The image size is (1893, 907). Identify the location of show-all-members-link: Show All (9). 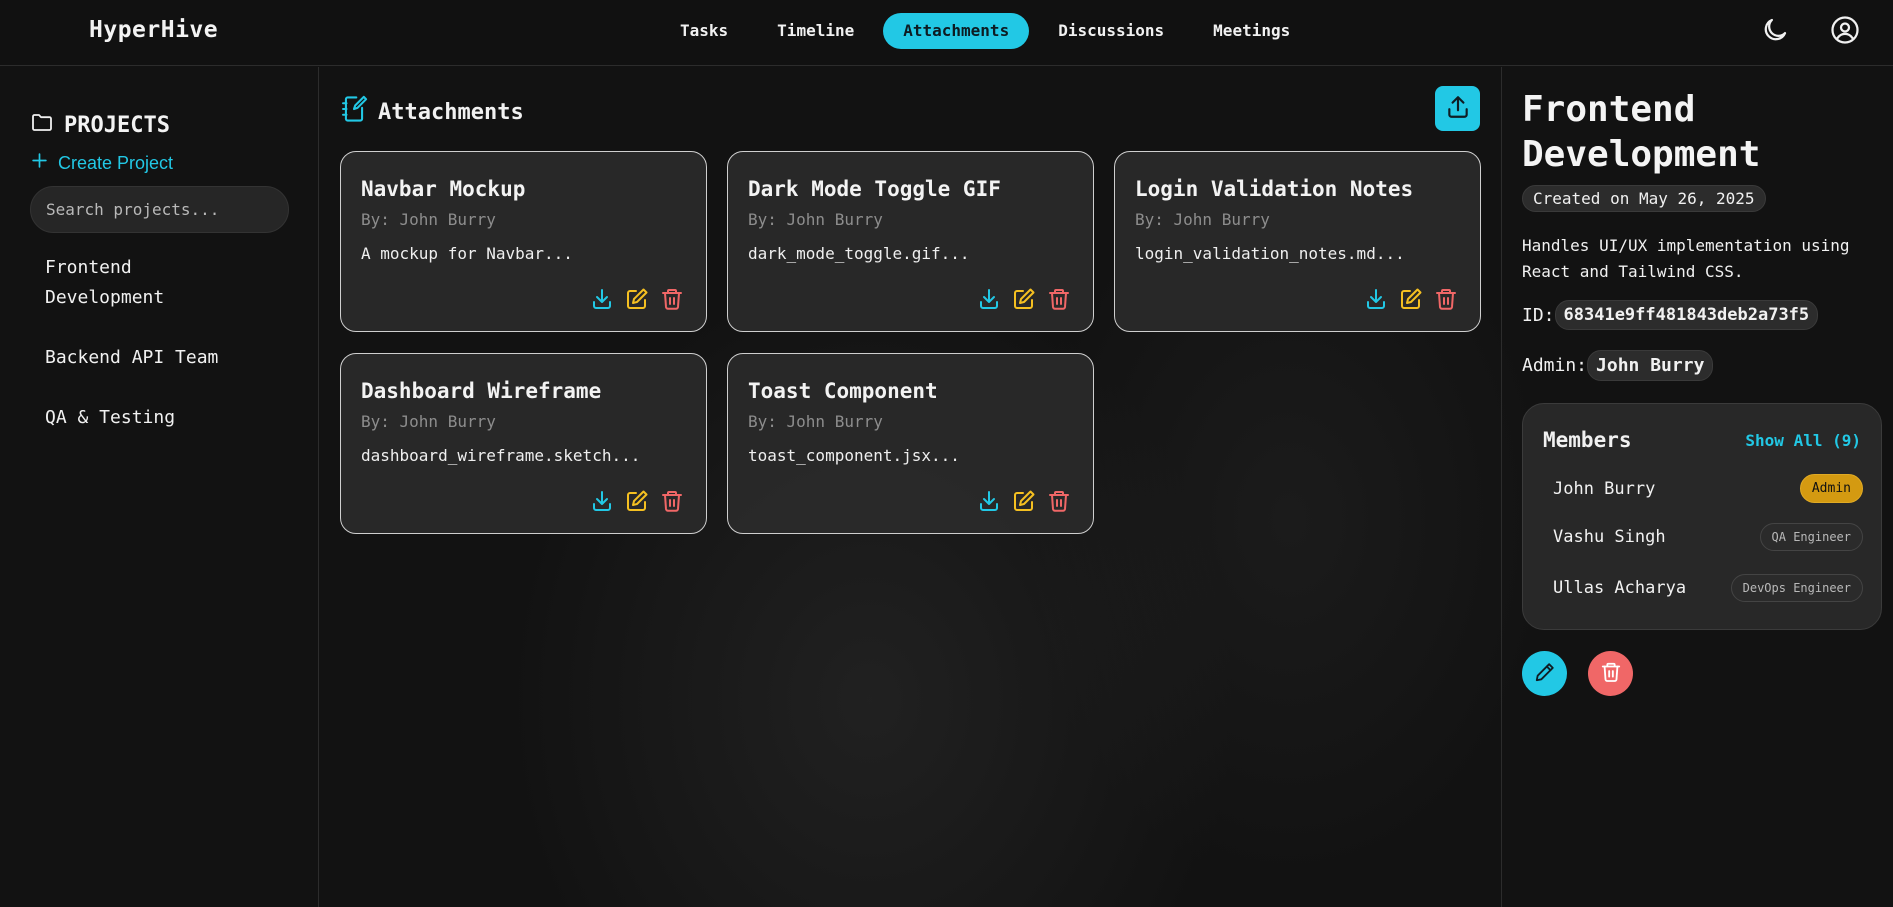
(1803, 440).